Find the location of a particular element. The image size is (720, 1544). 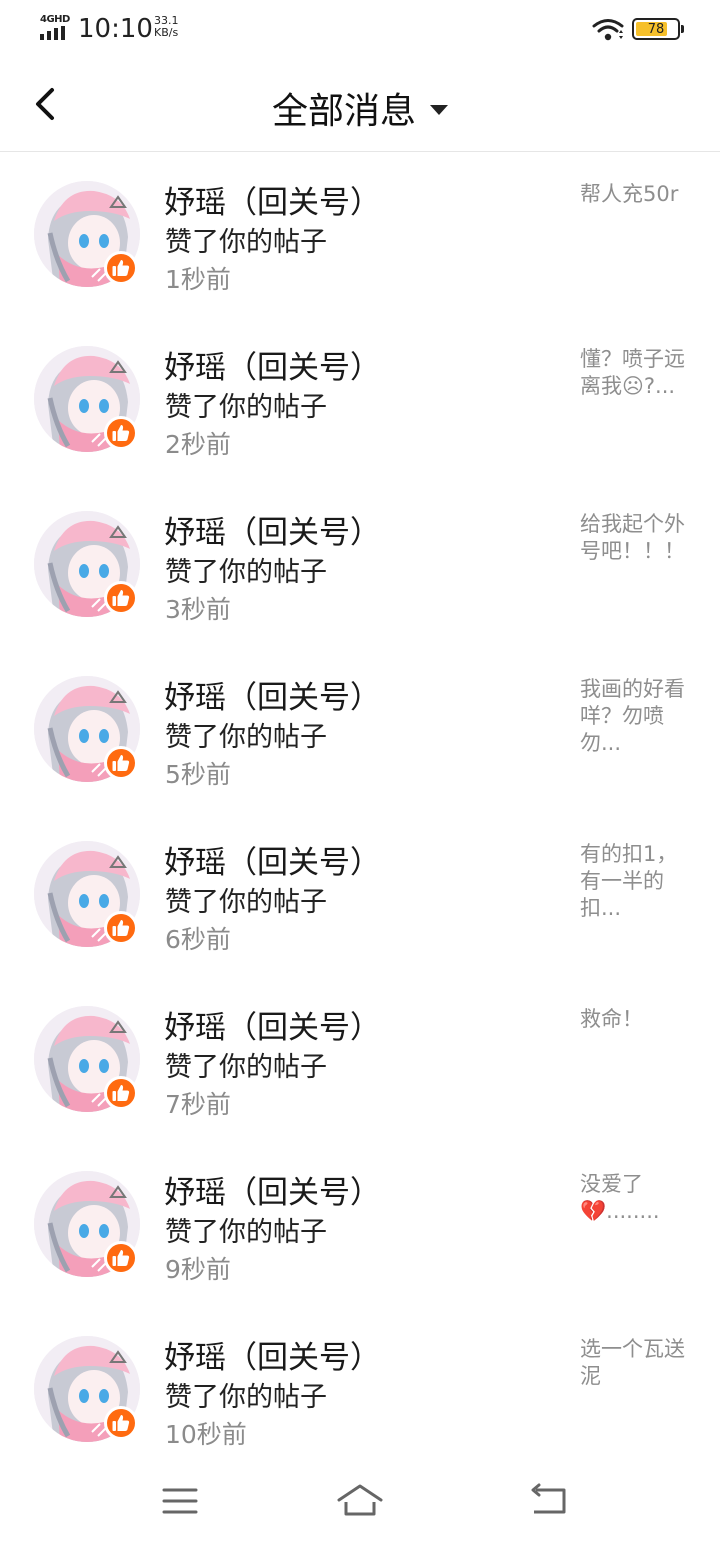

notification-item: 妤瑶（回关号） 赞了你的帖子 3秒前 给我起个外号吧！！！ is located at coordinates (360, 565).